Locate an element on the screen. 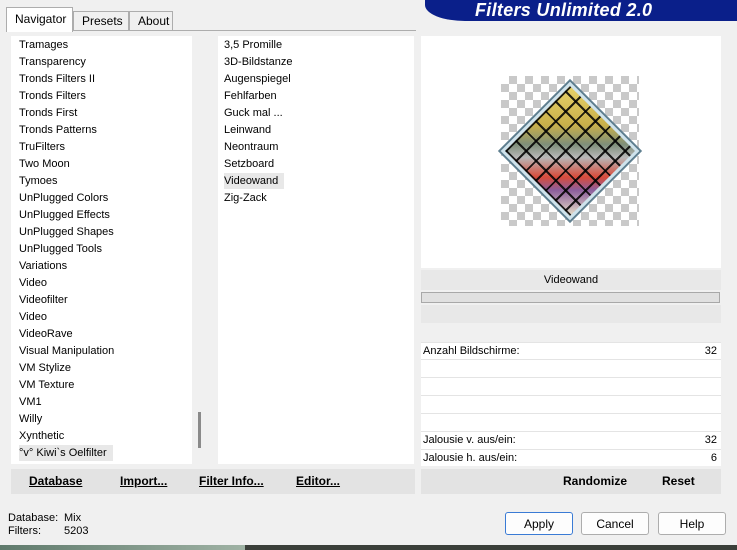  progress-bar is located at coordinates (570, 297).